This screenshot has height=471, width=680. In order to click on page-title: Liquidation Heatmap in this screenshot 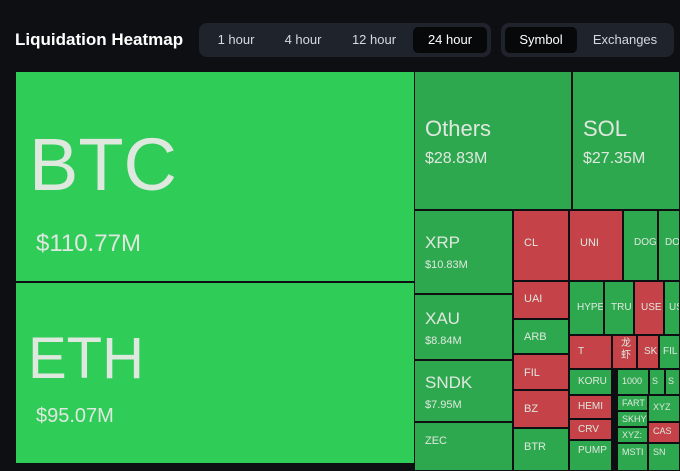, I will do `click(99, 39)`.